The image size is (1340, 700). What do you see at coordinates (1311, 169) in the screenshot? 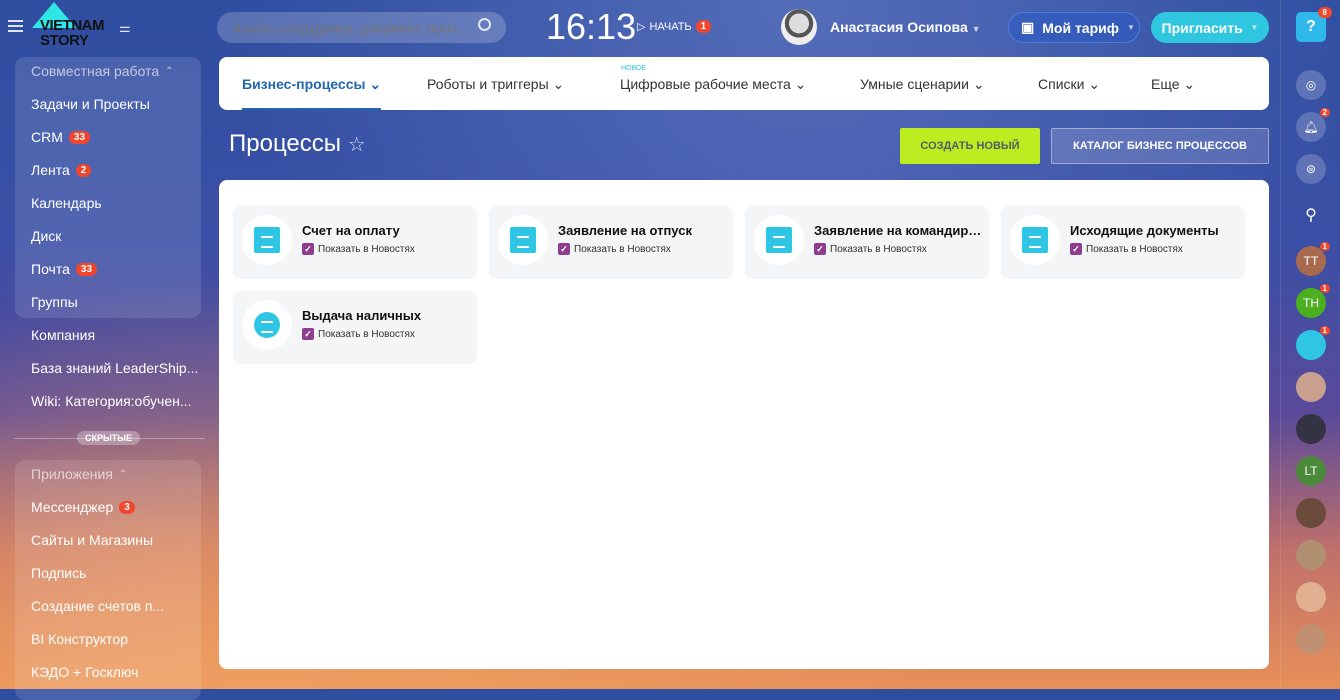
I see `chat-icon: ⊜` at bounding box center [1311, 169].